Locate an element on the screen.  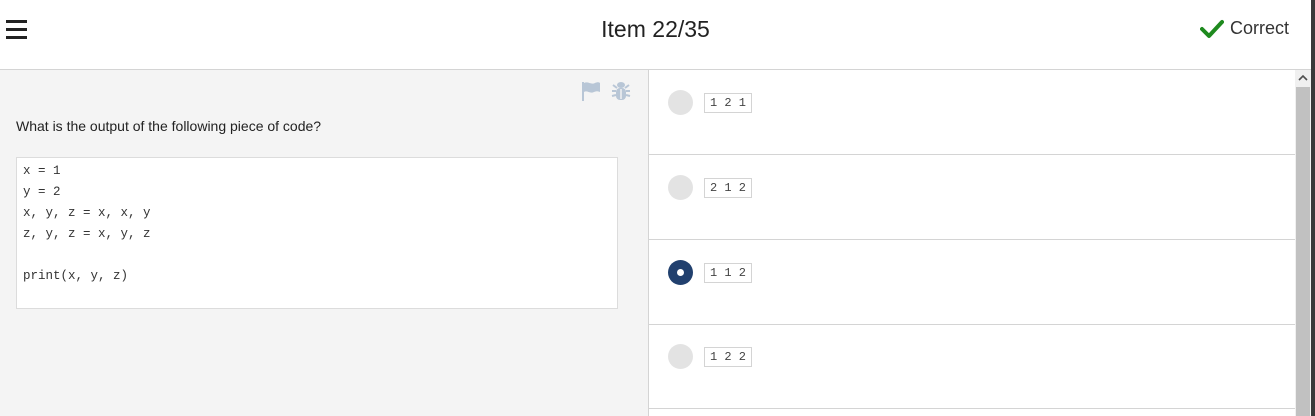
status-indicator: Correct is located at coordinates (1244, 28).